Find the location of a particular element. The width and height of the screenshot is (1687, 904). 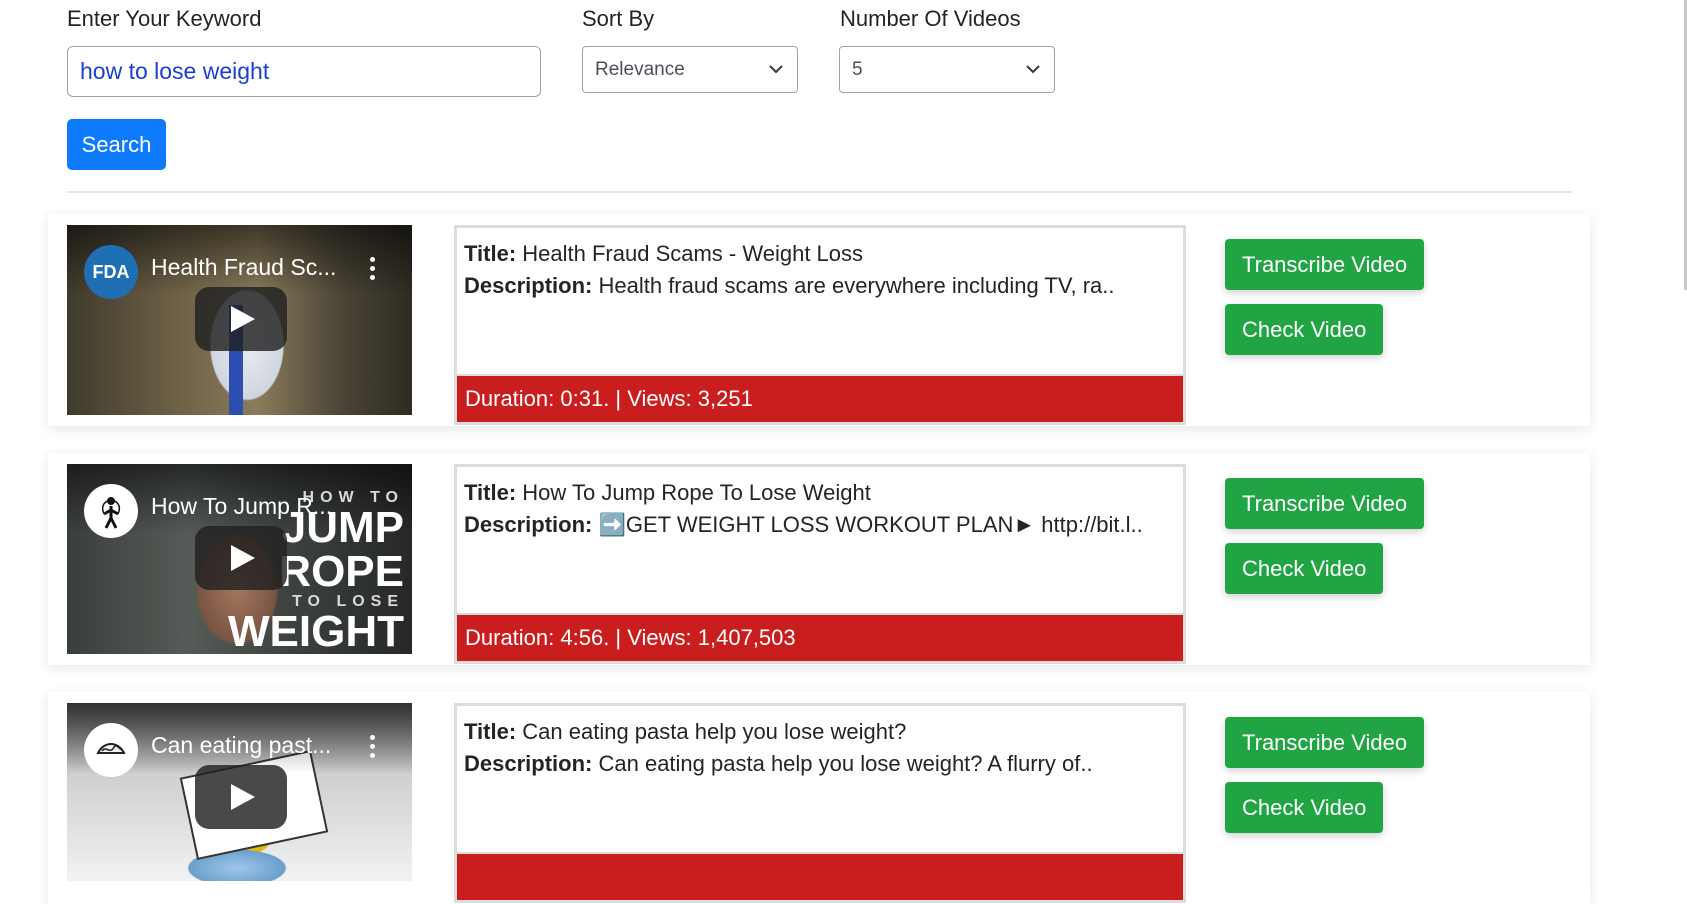

divider is located at coordinates (819, 192).